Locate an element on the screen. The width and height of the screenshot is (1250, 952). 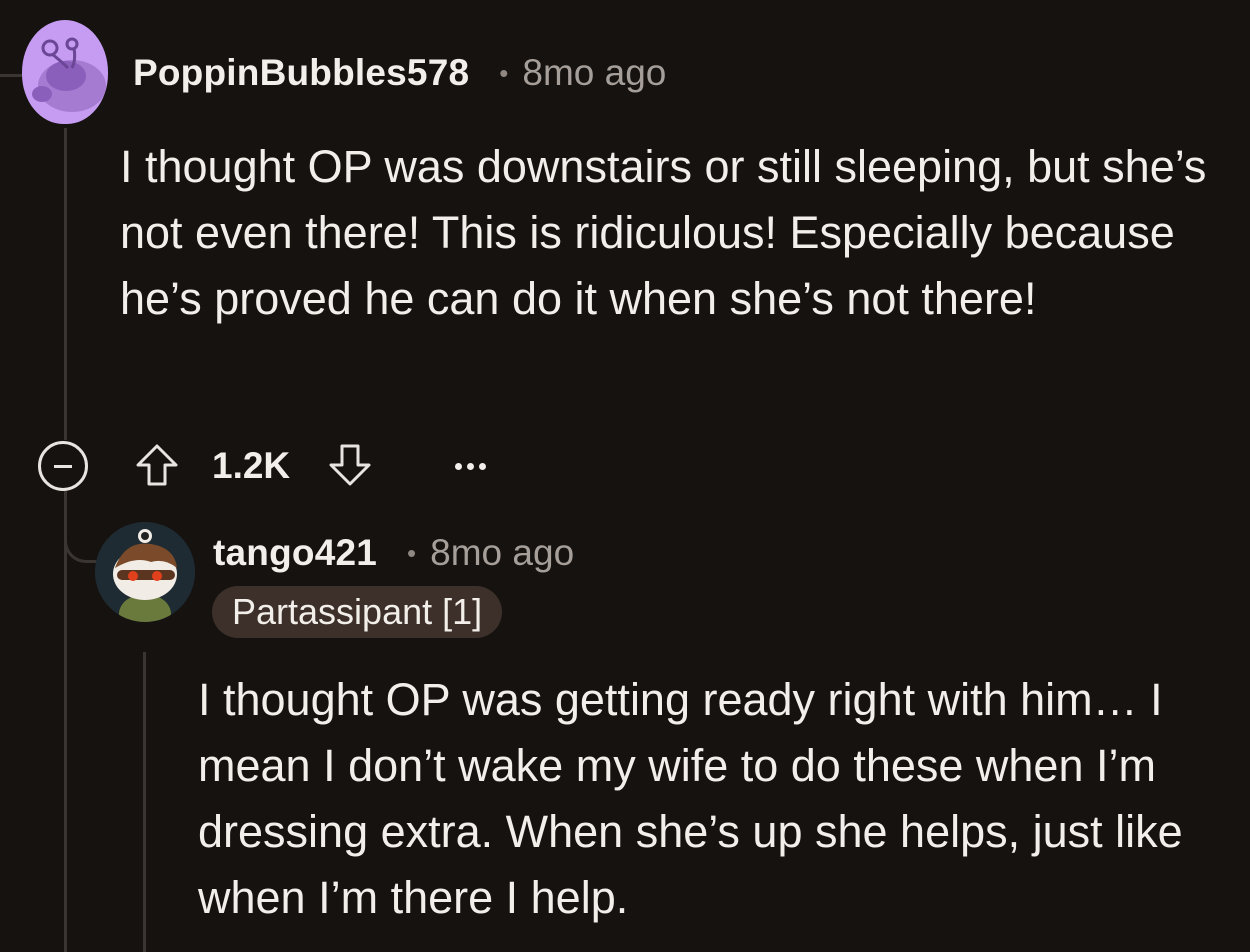
upvote-arrow-icon is located at coordinates (157, 465).